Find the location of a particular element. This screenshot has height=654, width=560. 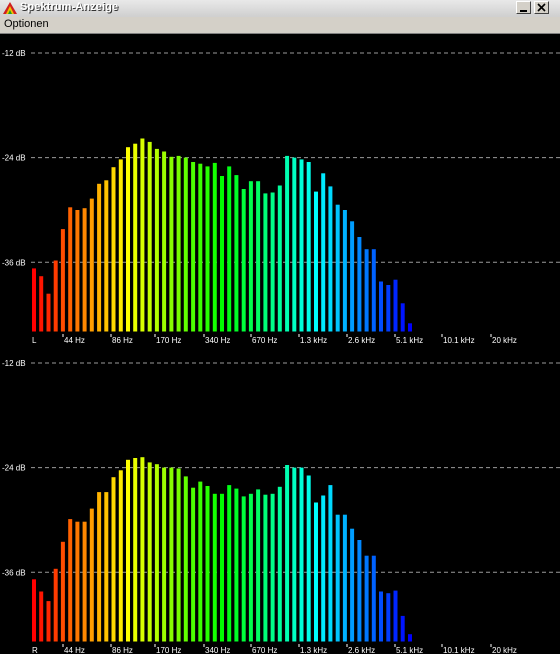

close-button is located at coordinates (541, 7).